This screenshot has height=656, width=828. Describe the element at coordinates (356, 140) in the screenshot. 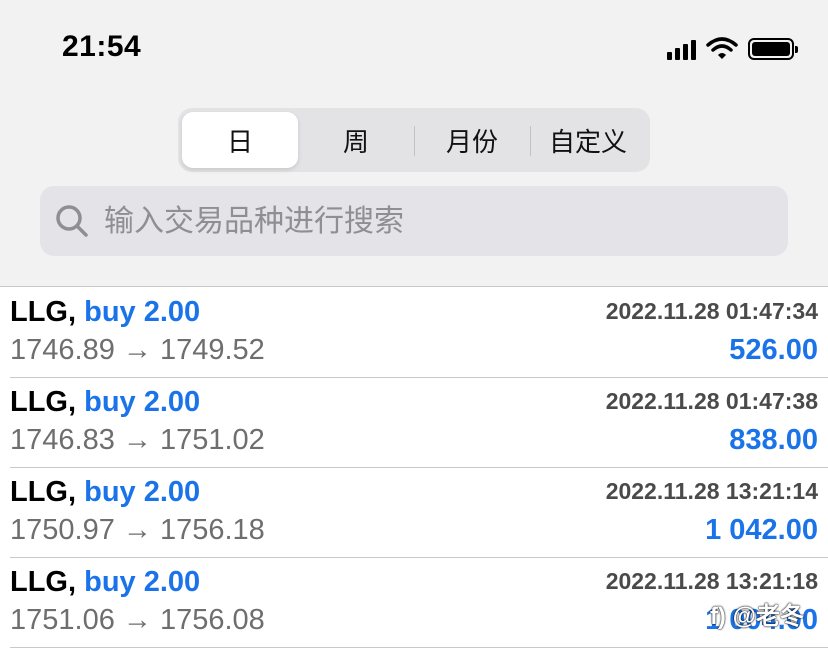

I see `tab-week: 周` at that location.